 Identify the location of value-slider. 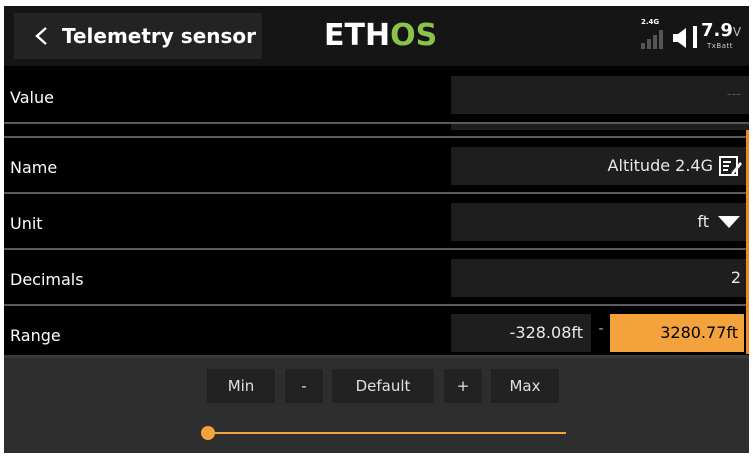
(387, 433).